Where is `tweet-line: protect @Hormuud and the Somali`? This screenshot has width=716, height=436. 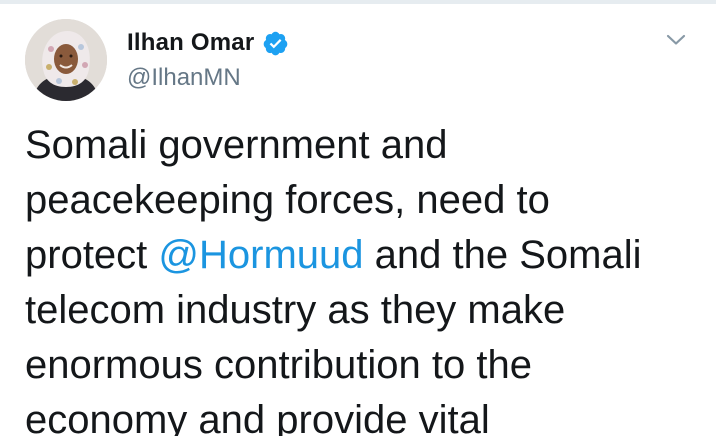 tweet-line: protect @Hormuud and the Somali is located at coordinates (365, 255).